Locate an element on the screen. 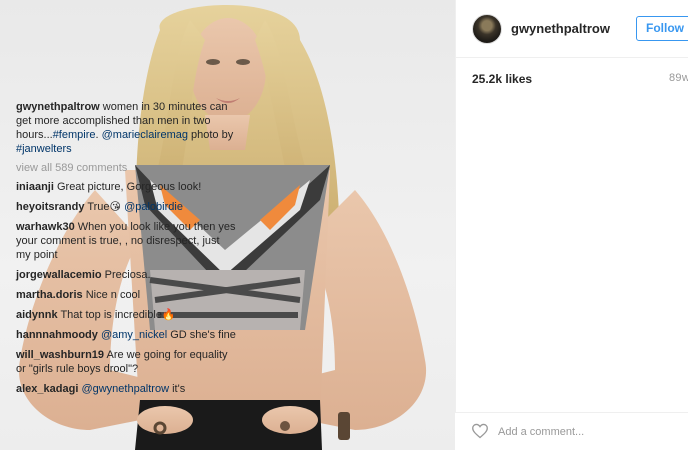  comment-item: martha.doris Nice n cool is located at coordinates (126, 295).